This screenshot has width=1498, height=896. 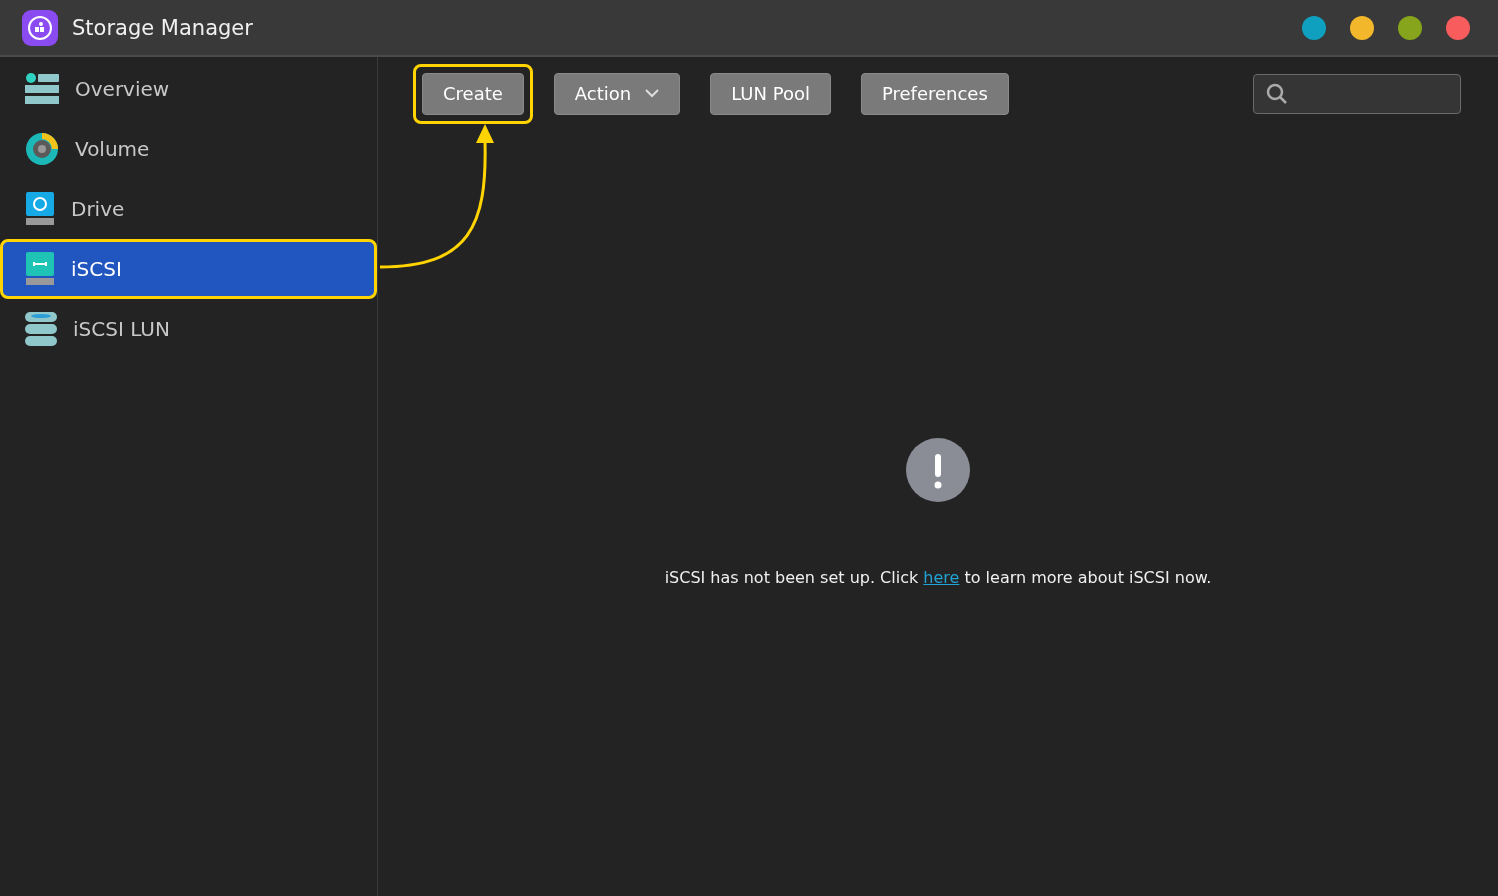 I want to click on sidebar-item-label: iSCSI, so click(x=96, y=269).